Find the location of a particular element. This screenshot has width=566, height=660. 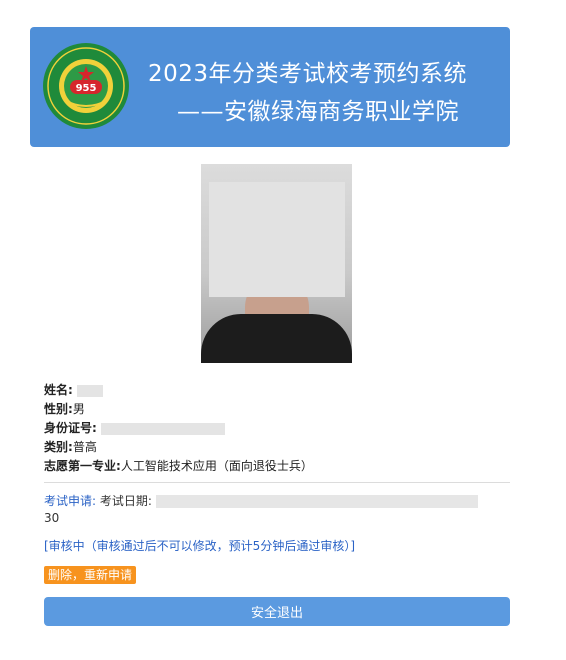

college-name: ——安徽绿海商务职业学院 is located at coordinates (318, 112).